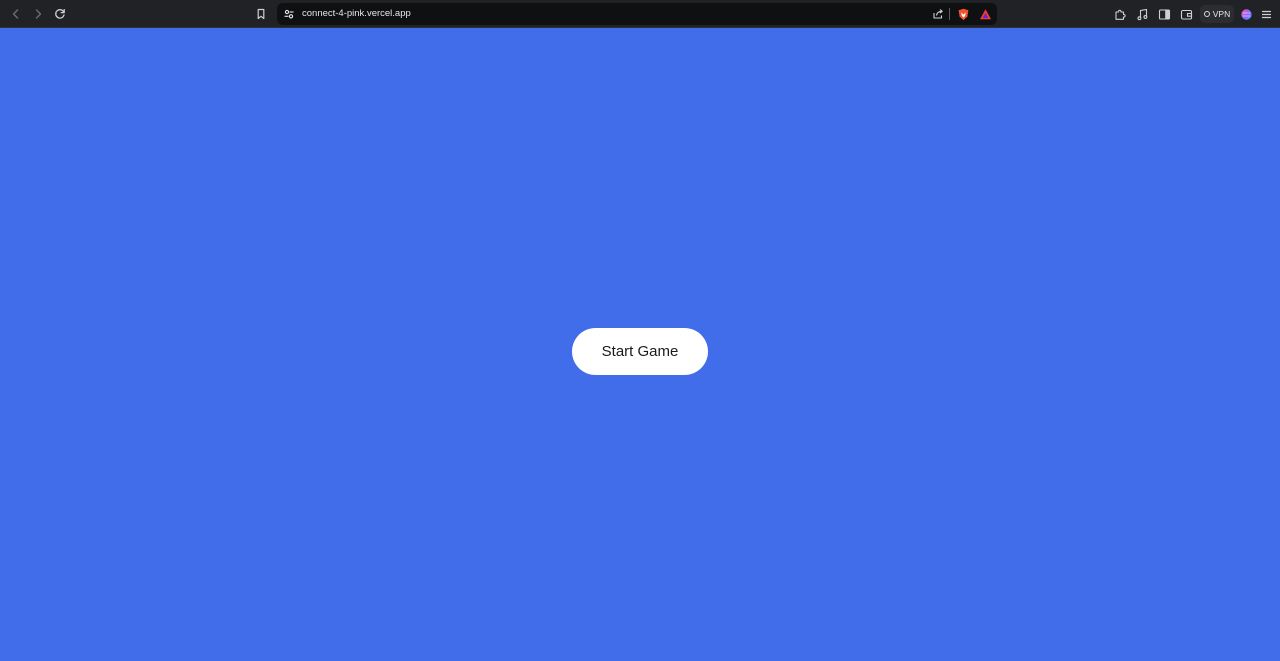 Image resolution: width=1280 pixels, height=661 pixels. I want to click on url-text: connect-4-pink.vercel.app, so click(356, 14).